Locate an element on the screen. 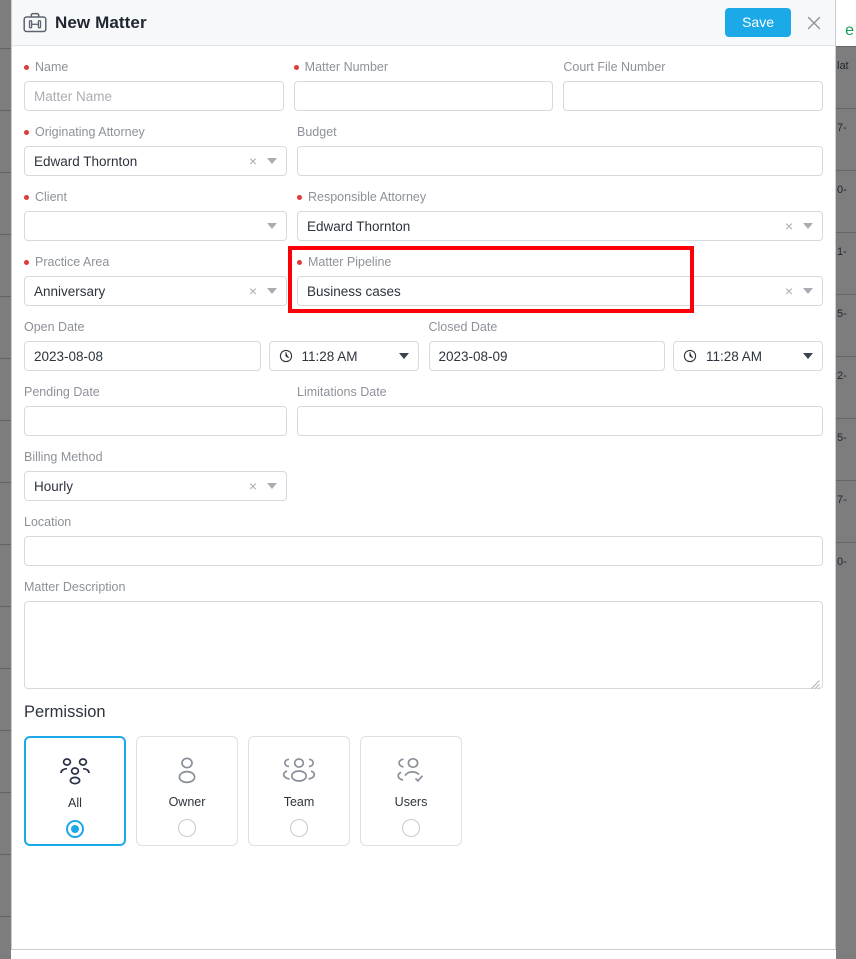 This screenshot has height=959, width=856. field-name: Name Matter Name is located at coordinates (154, 85).